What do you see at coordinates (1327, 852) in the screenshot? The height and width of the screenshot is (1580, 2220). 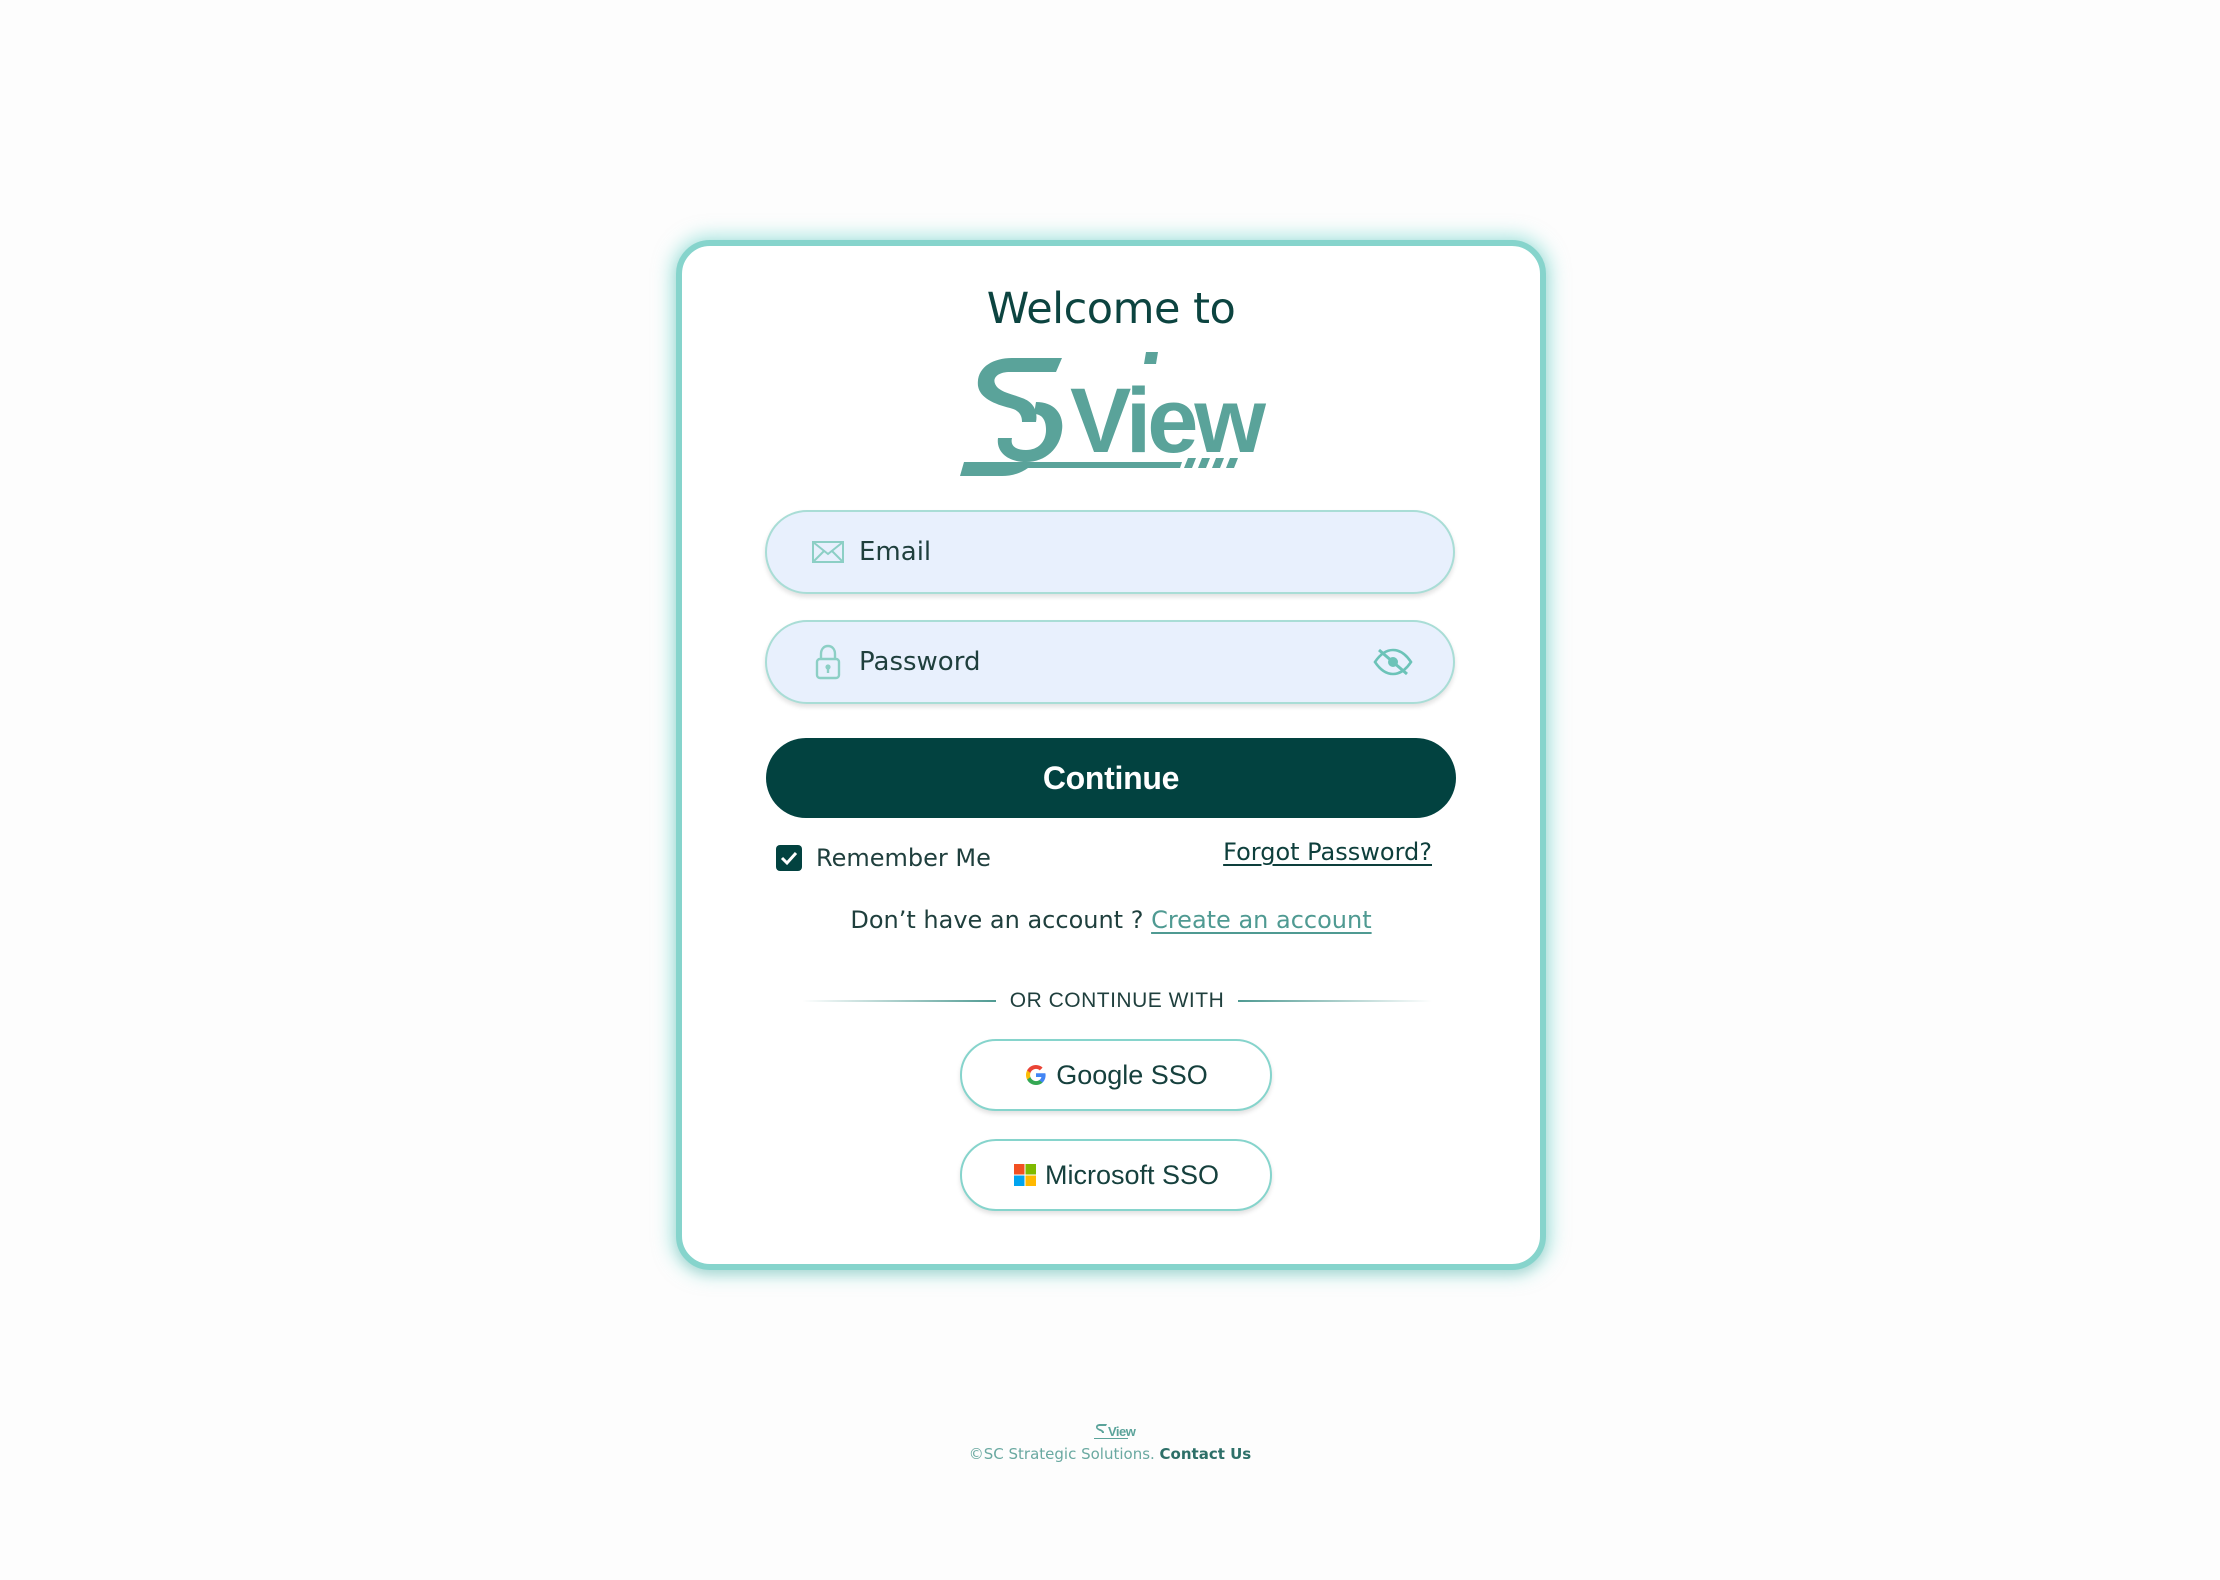 I see `forgot-password-link: Forgot Password?` at bounding box center [1327, 852].